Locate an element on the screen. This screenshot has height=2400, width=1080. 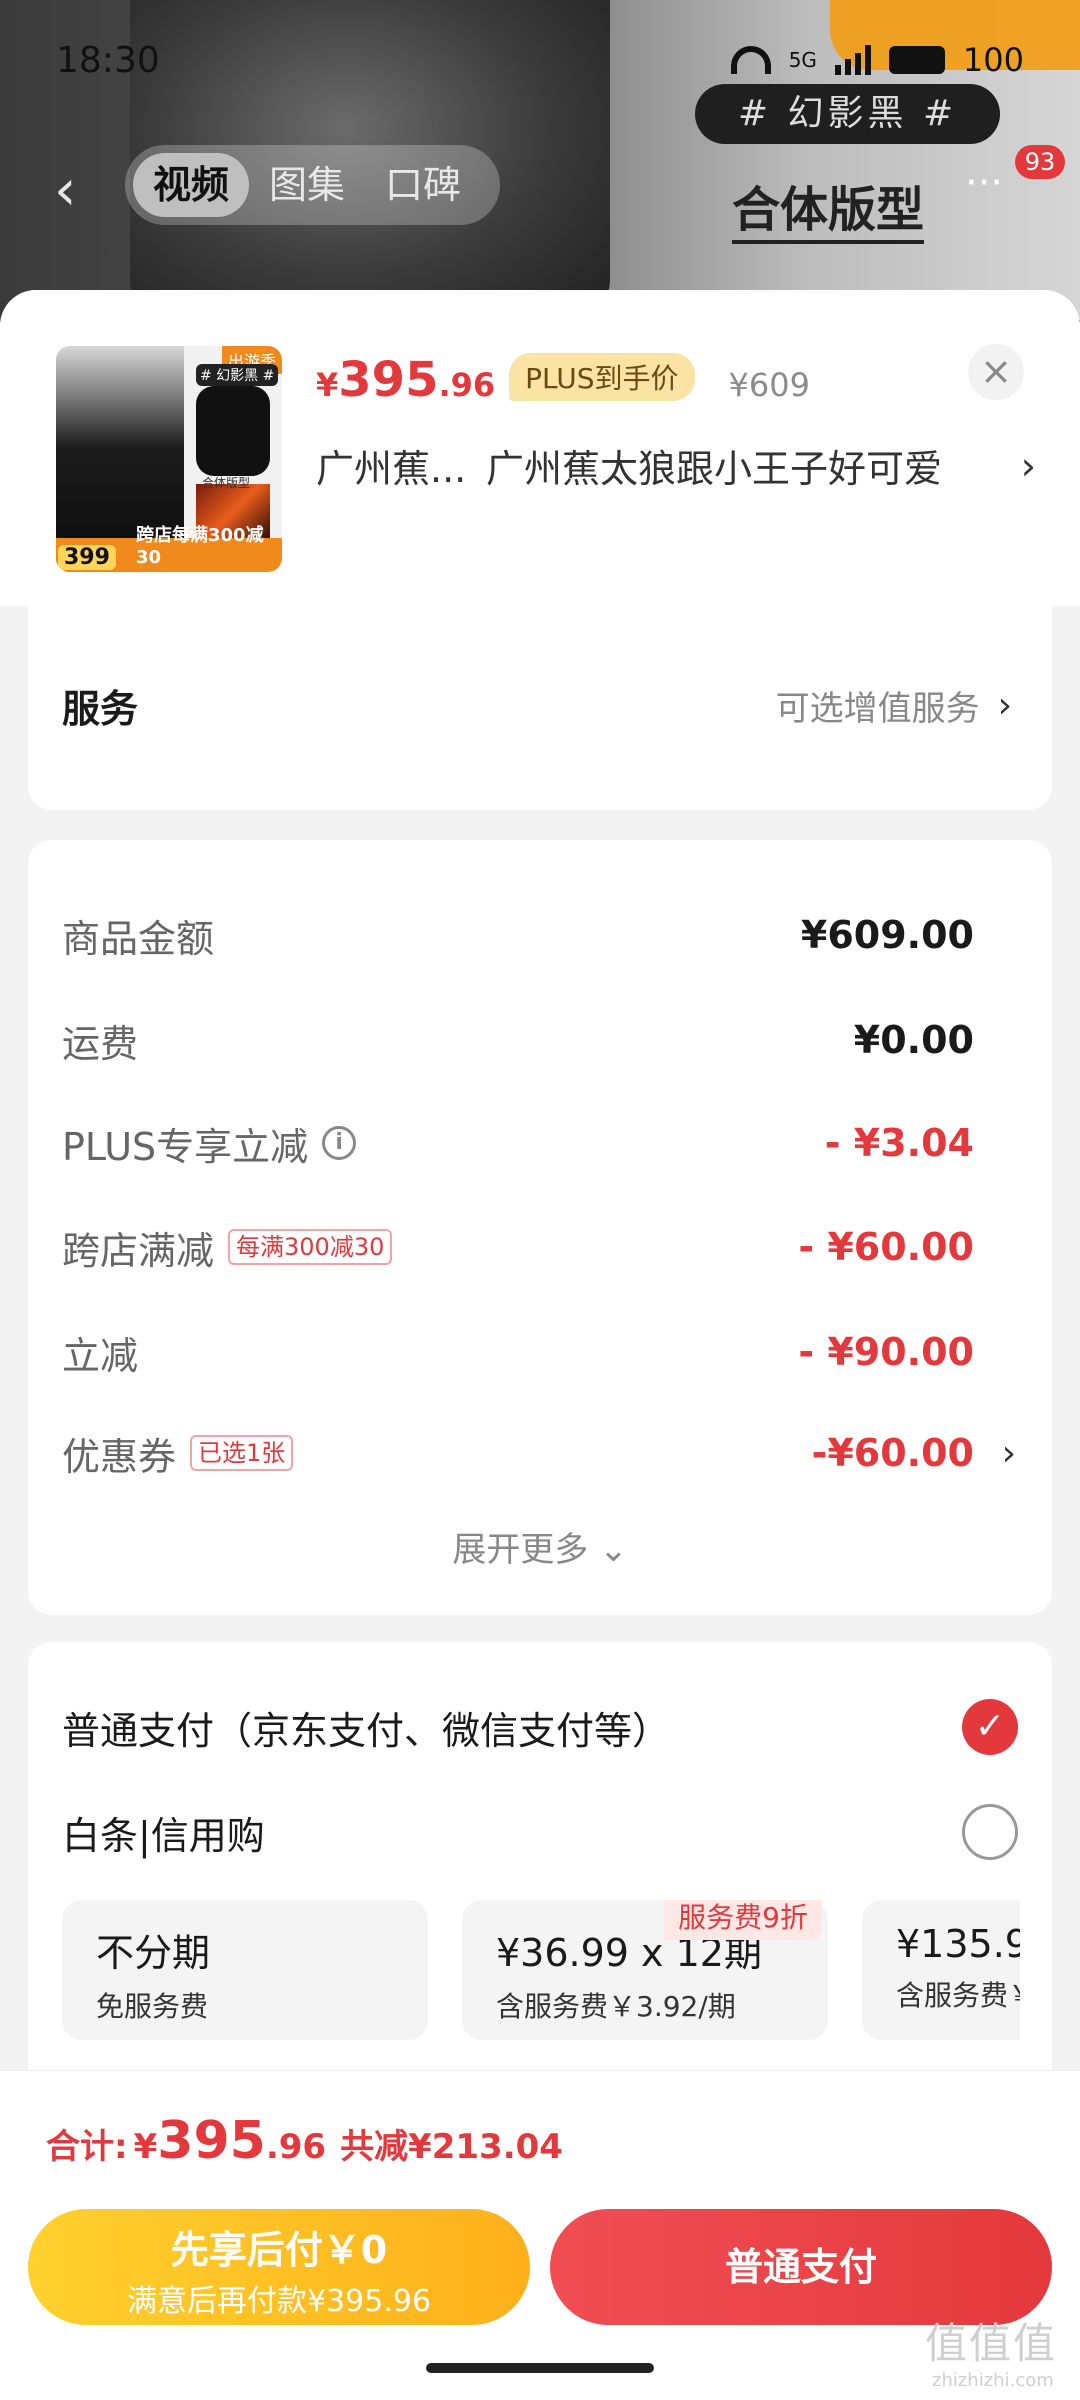
battery-level: 100 is located at coordinates (993, 60).